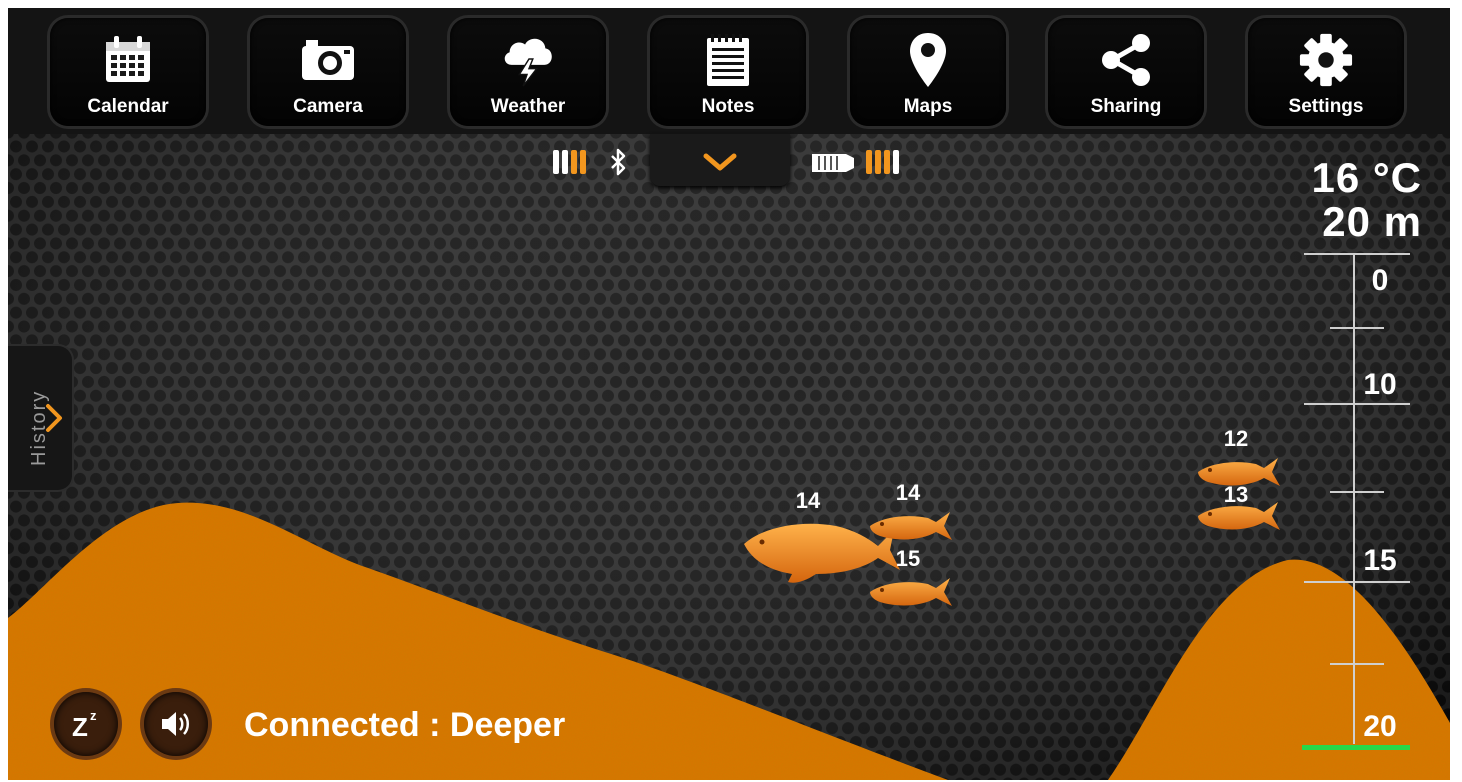 This screenshot has width=1462, height=782. Describe the element at coordinates (1366, 177) in the screenshot. I see `temperature-readout: 16 °C` at that location.